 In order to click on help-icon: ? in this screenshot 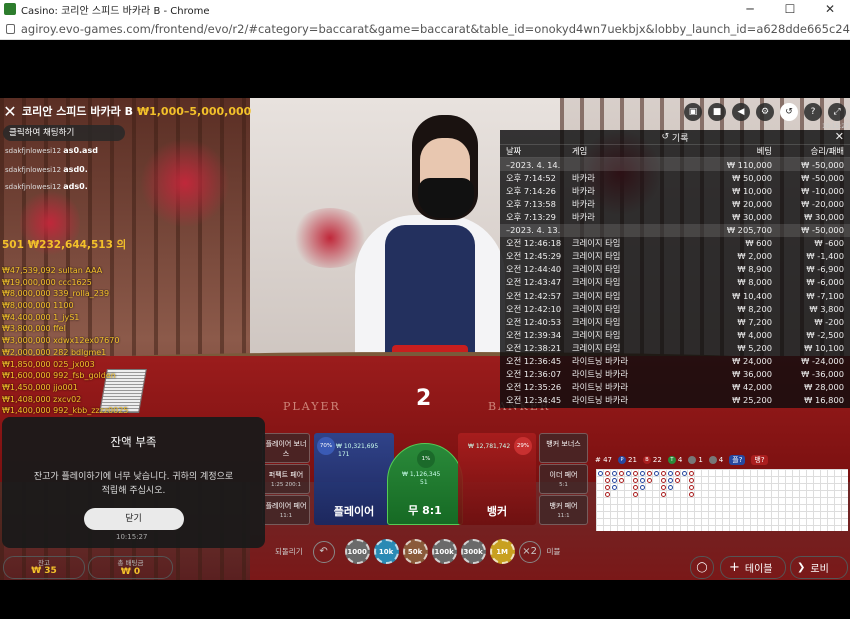, I will do `click(813, 112)`.